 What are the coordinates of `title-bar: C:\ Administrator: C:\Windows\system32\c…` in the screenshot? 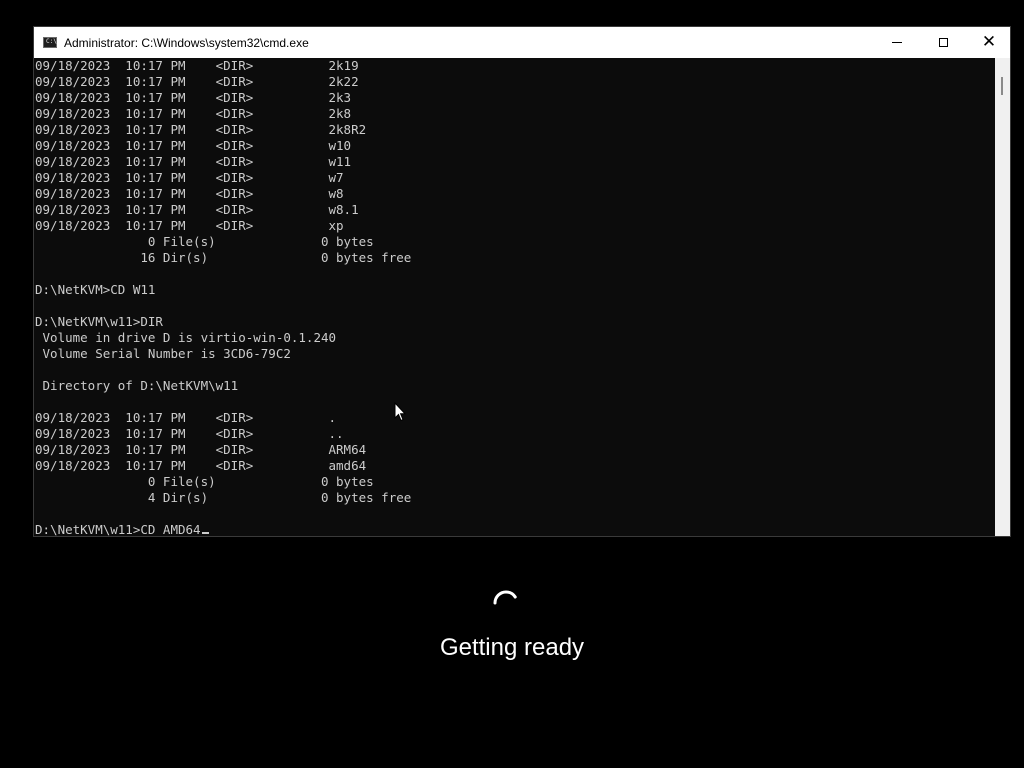 It's located at (522, 42).